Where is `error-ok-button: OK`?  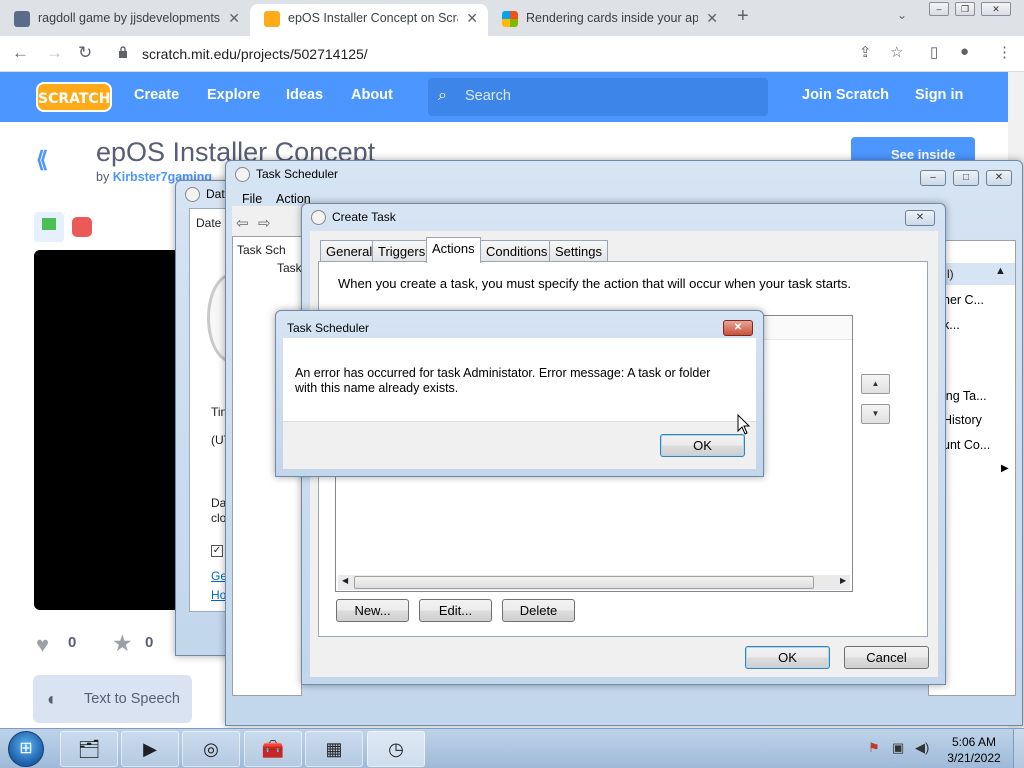 error-ok-button: OK is located at coordinates (702, 445).